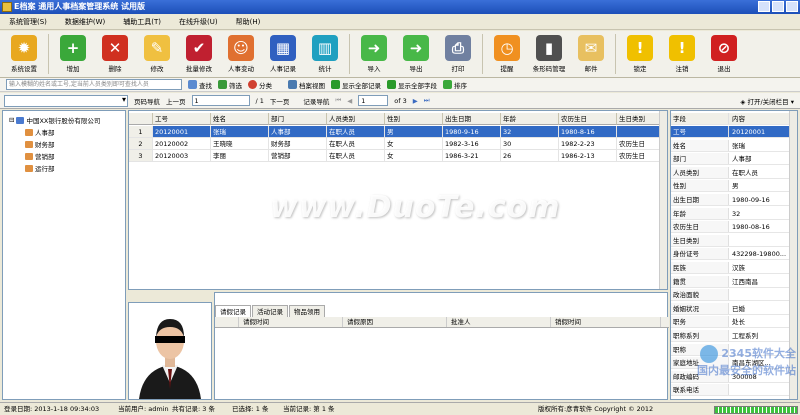  I want to click on tree-item-finance: 财务部, so click(40, 144).